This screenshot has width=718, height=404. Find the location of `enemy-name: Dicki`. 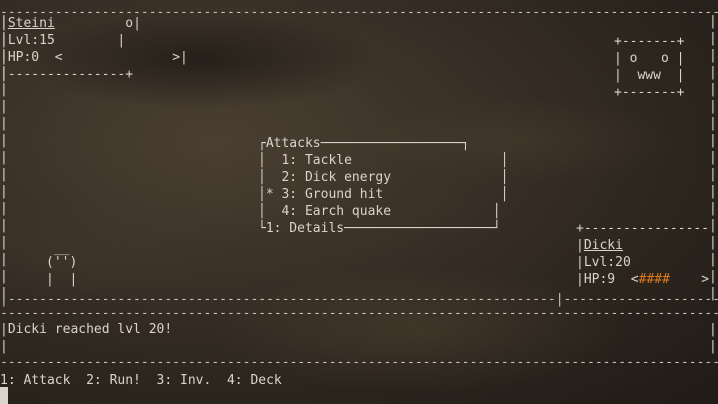

enemy-name: Dicki is located at coordinates (603, 245).